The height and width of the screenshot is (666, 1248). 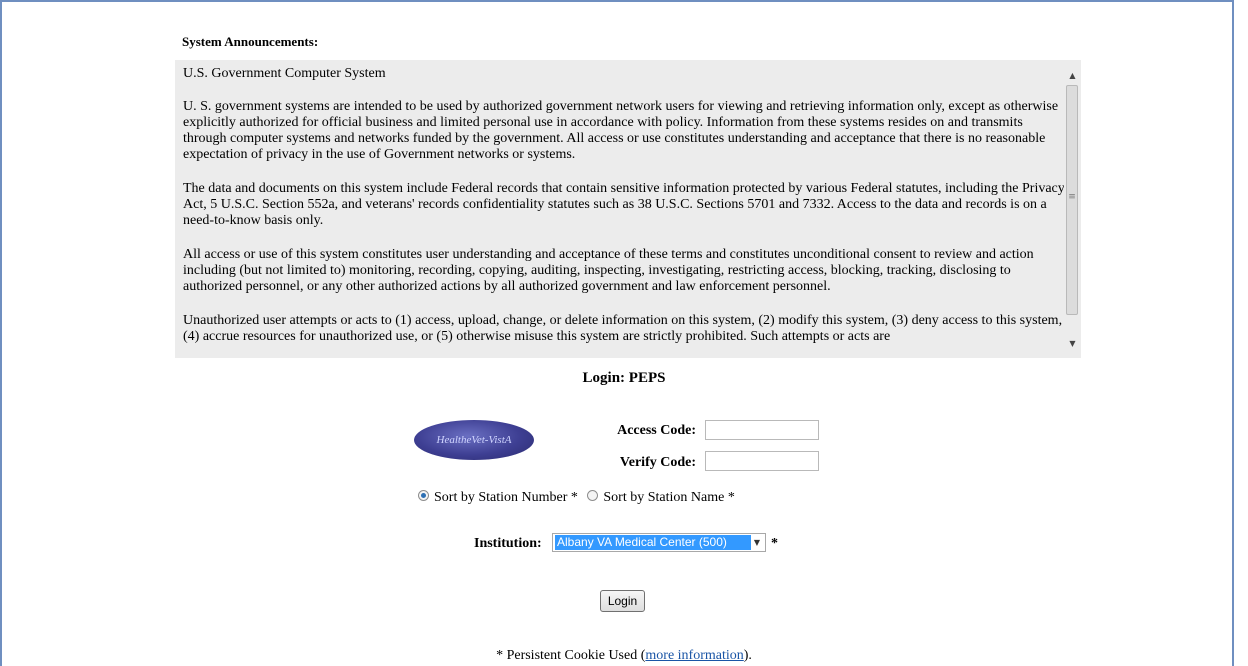 I want to click on institution-label: Institution:, so click(x=508, y=543).